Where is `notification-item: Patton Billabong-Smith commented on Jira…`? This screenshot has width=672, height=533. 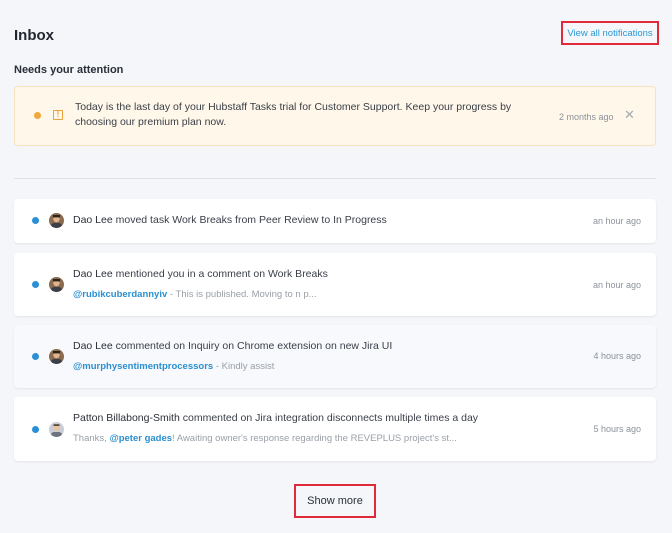
notification-item: Patton Billabong-Smith commented on Jira… is located at coordinates (335, 429).